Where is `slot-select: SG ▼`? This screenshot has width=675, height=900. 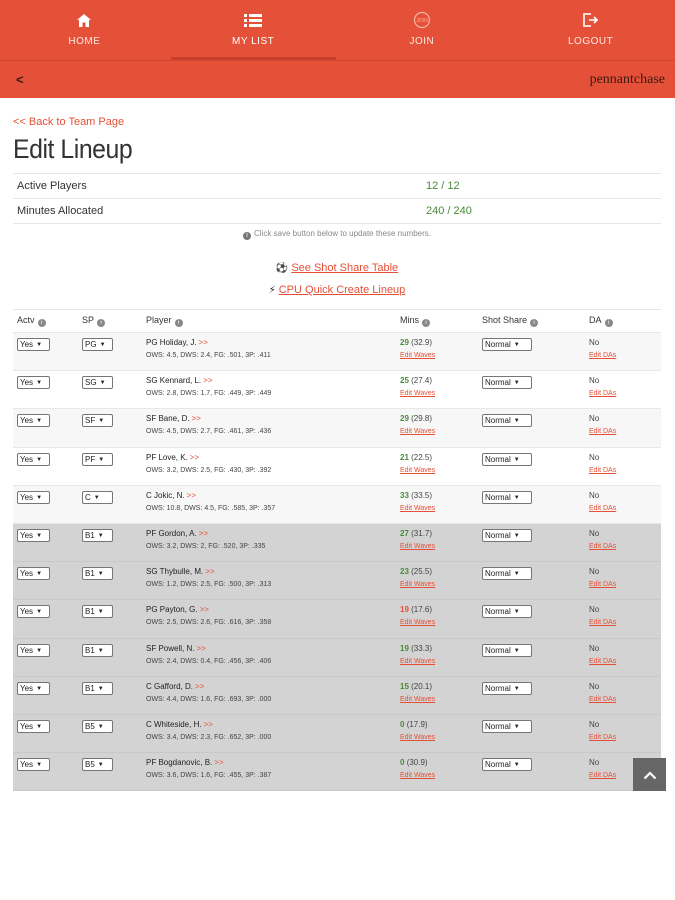 slot-select: SG ▼ is located at coordinates (97, 383).